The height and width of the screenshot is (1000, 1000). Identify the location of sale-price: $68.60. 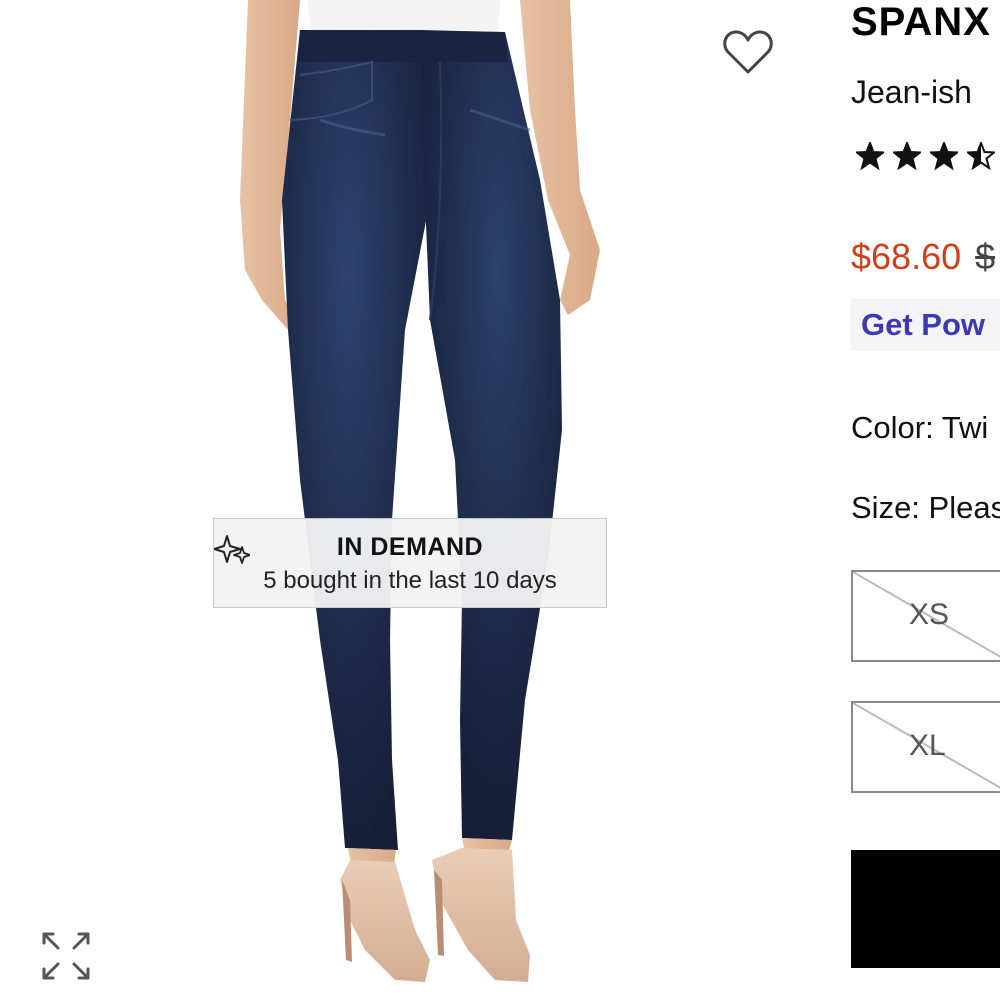
(906, 256).